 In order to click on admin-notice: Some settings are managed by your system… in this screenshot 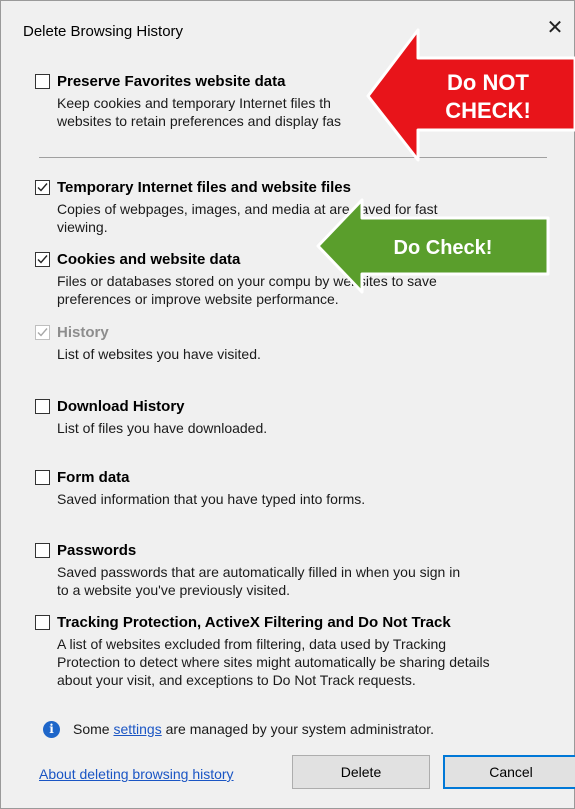, I will do `click(253, 729)`.